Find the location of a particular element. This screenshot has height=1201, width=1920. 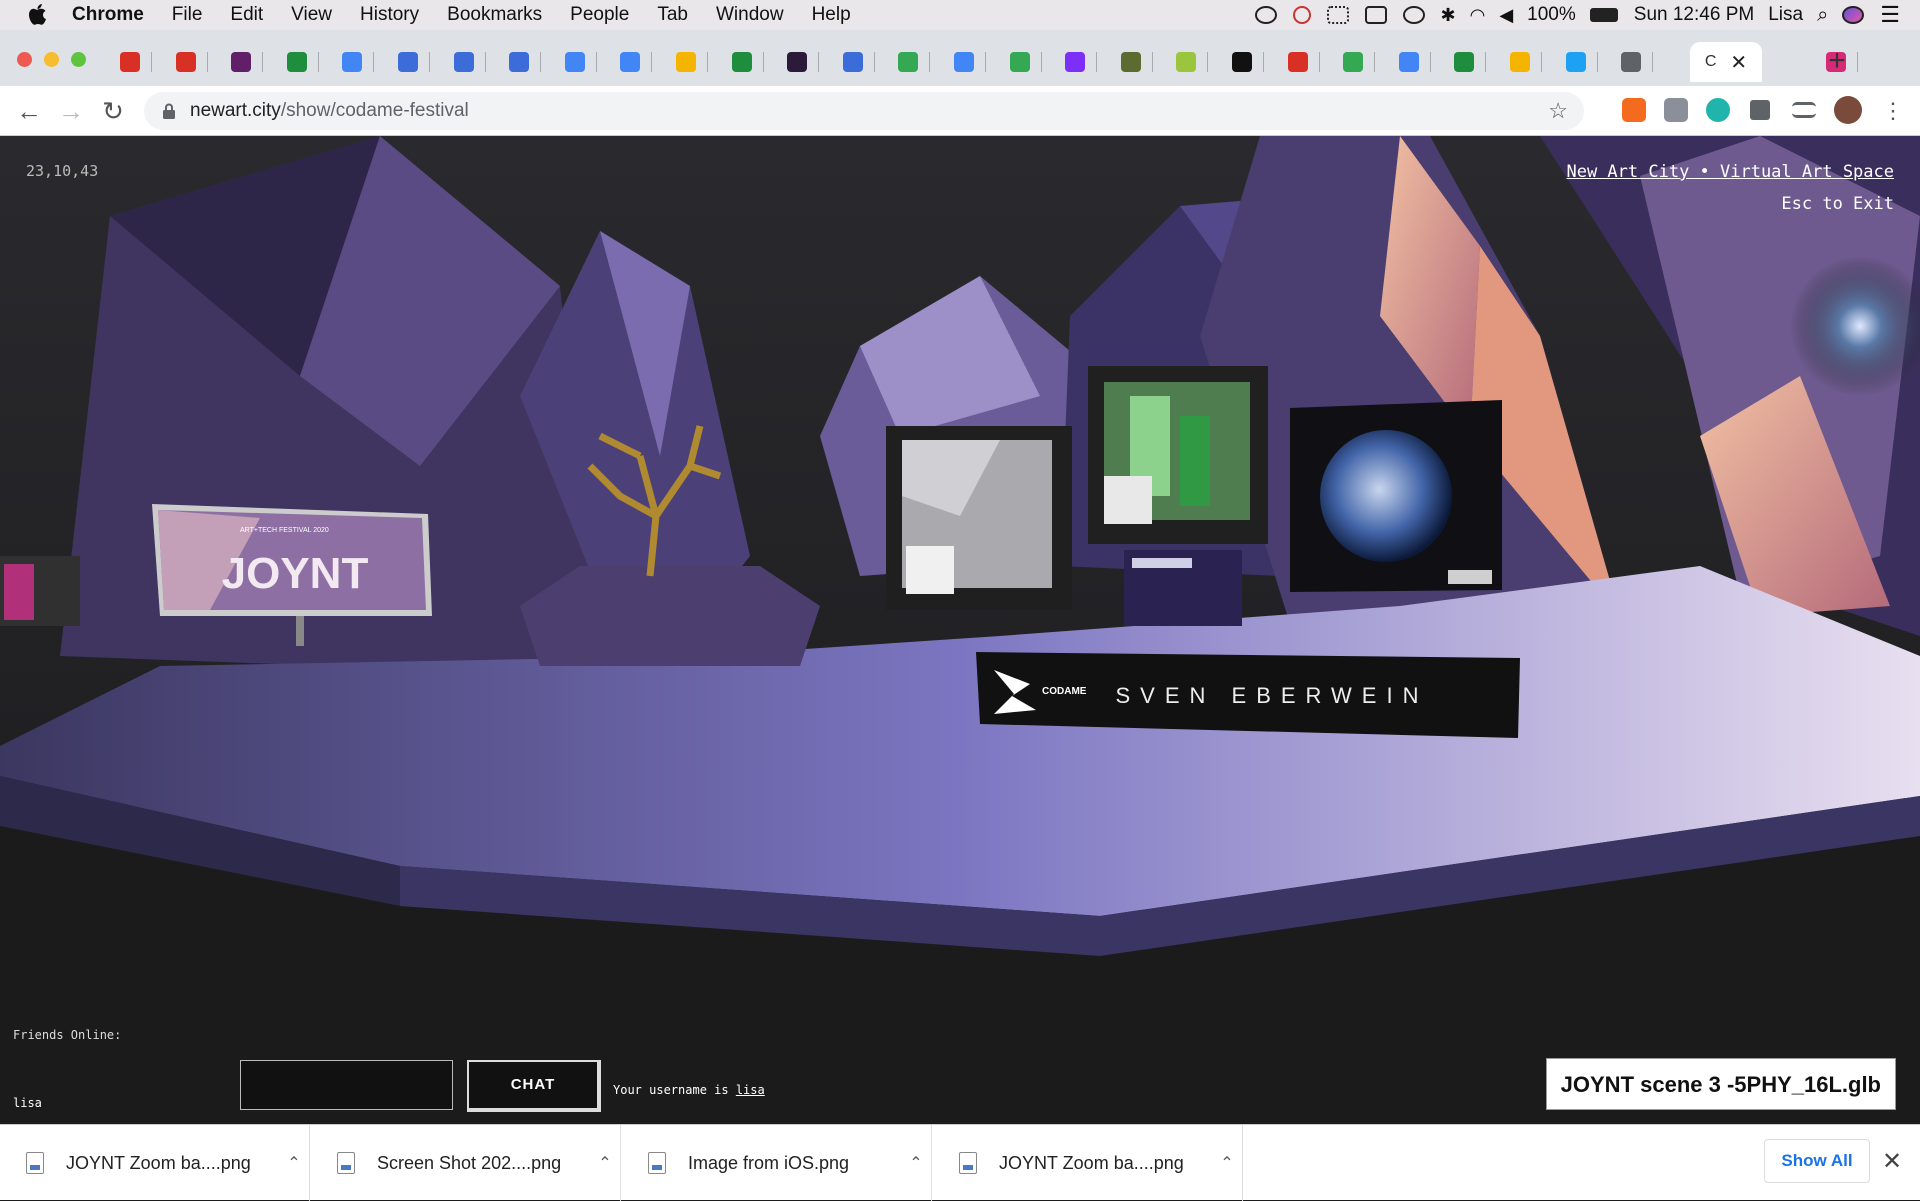

download-item: Image from iOS.png ⌃ is located at coordinates (777, 1163).